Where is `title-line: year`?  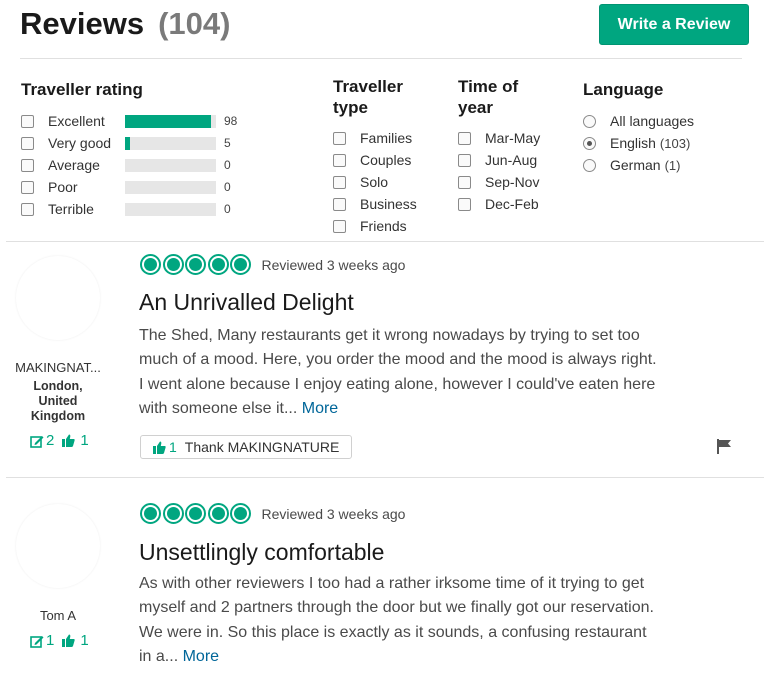 title-line: year is located at coordinates (475, 107).